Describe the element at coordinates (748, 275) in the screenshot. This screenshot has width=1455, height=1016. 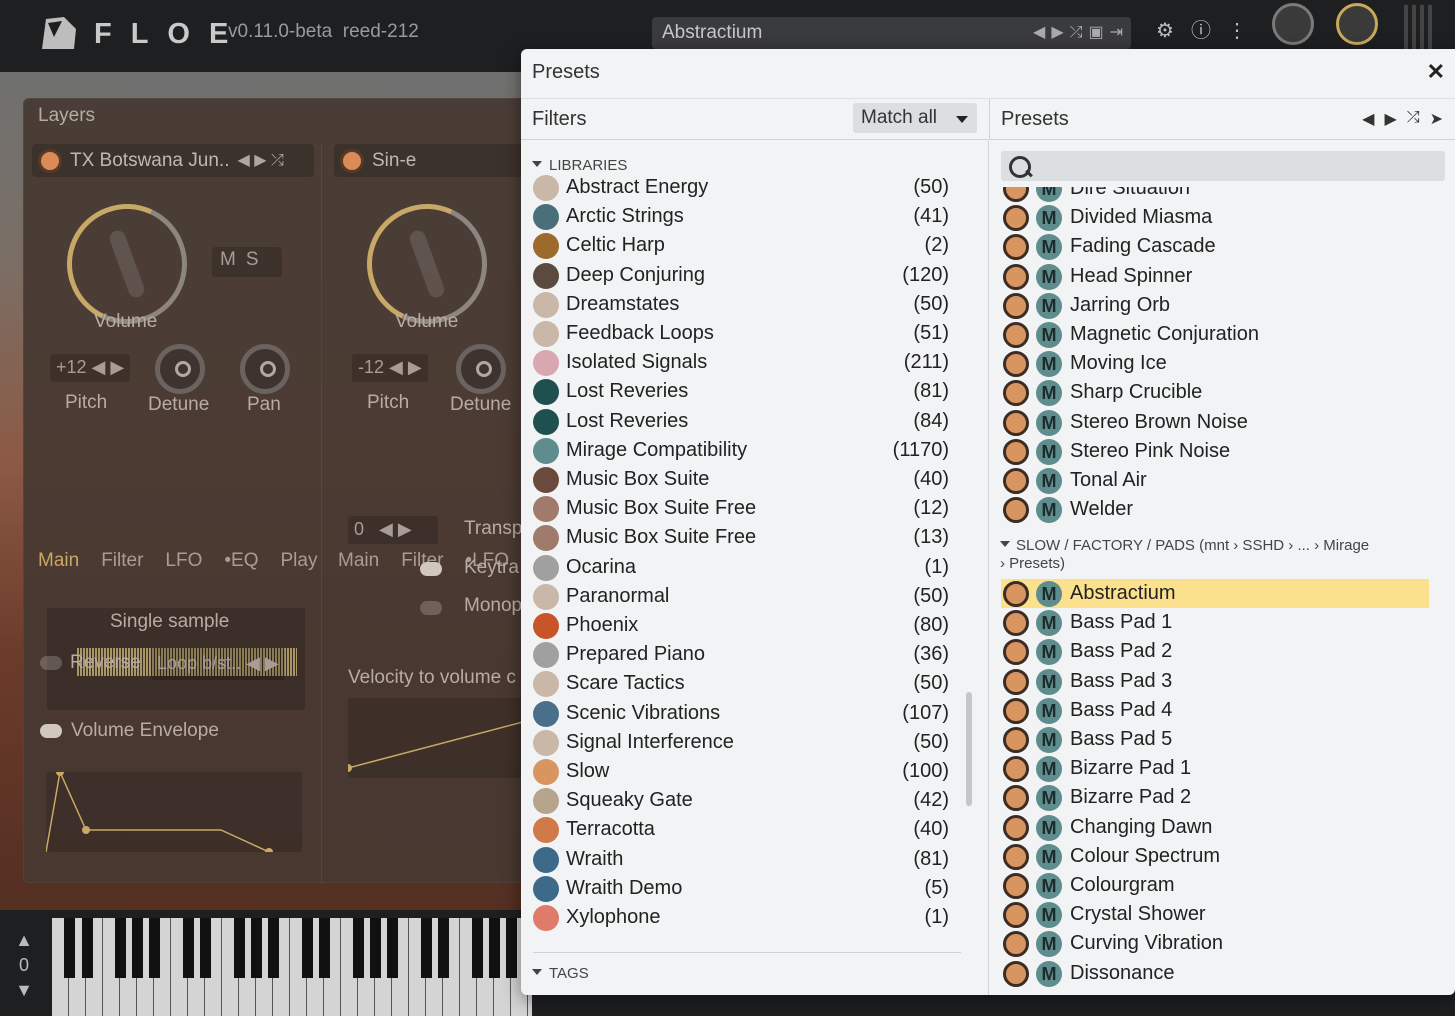
I see `library-item: Deep Conjuring (120)` at that location.